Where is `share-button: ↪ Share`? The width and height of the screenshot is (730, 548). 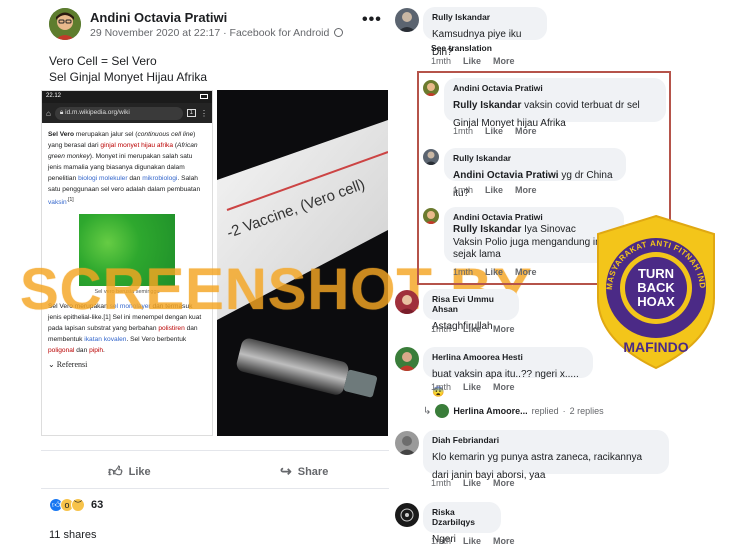
share-button: ↪ Share is located at coordinates (304, 471).